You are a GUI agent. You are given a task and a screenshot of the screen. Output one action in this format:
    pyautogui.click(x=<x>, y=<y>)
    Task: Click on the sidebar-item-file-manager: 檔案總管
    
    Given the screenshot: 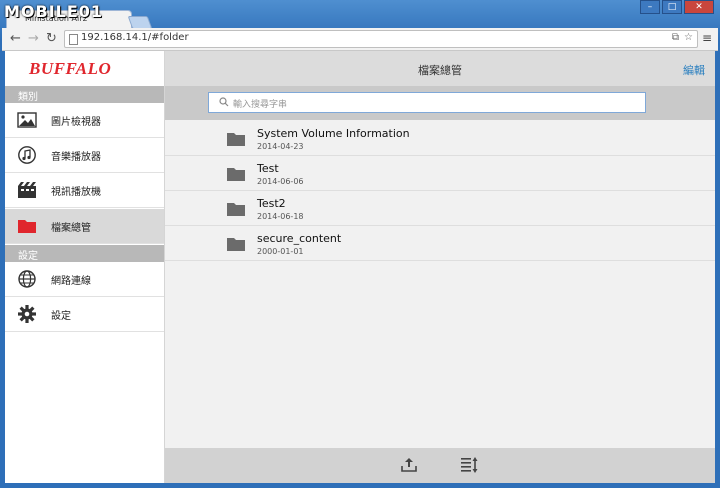 What is the action you would take?
    pyautogui.click(x=84, y=226)
    